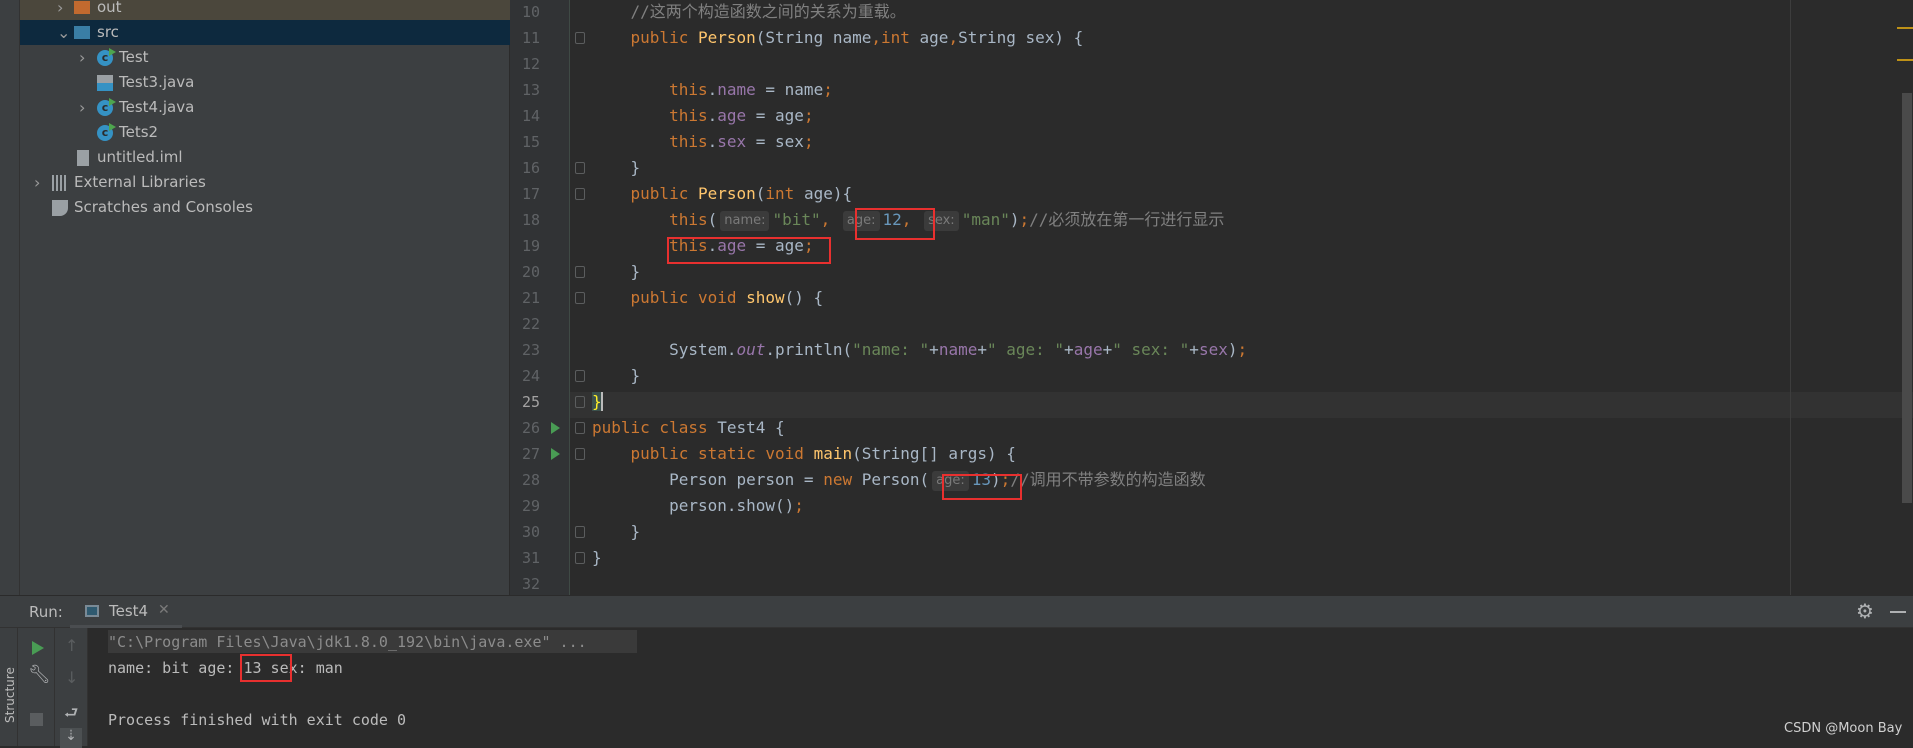  What do you see at coordinates (712, 90) in the screenshot?
I see `code-line: this.name = name;` at bounding box center [712, 90].